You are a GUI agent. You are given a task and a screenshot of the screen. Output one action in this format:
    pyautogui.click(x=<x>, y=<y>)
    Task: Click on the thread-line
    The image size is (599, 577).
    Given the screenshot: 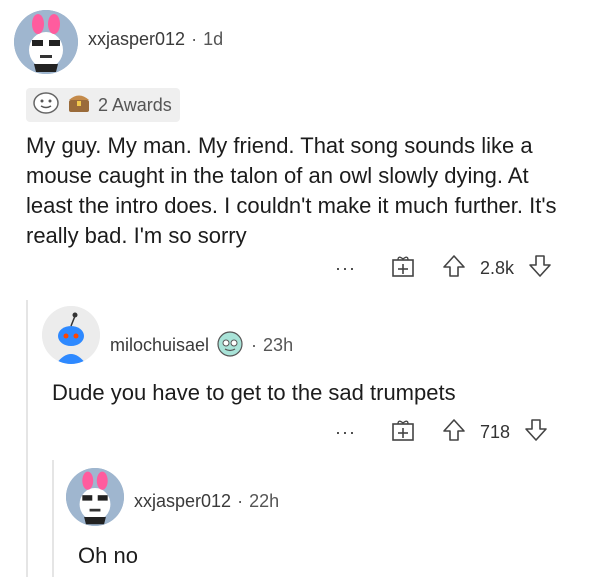 What is the action you would take?
    pyautogui.click(x=27, y=438)
    